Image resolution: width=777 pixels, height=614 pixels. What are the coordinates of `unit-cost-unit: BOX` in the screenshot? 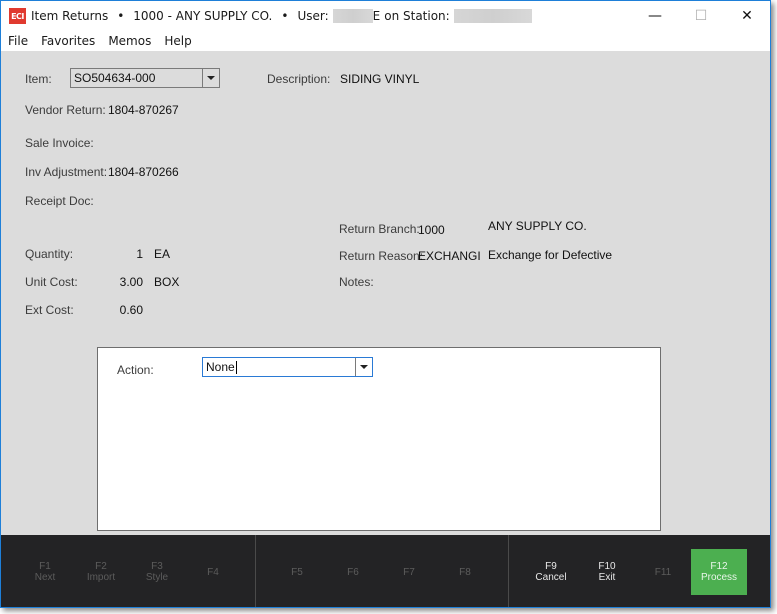 It's located at (167, 282).